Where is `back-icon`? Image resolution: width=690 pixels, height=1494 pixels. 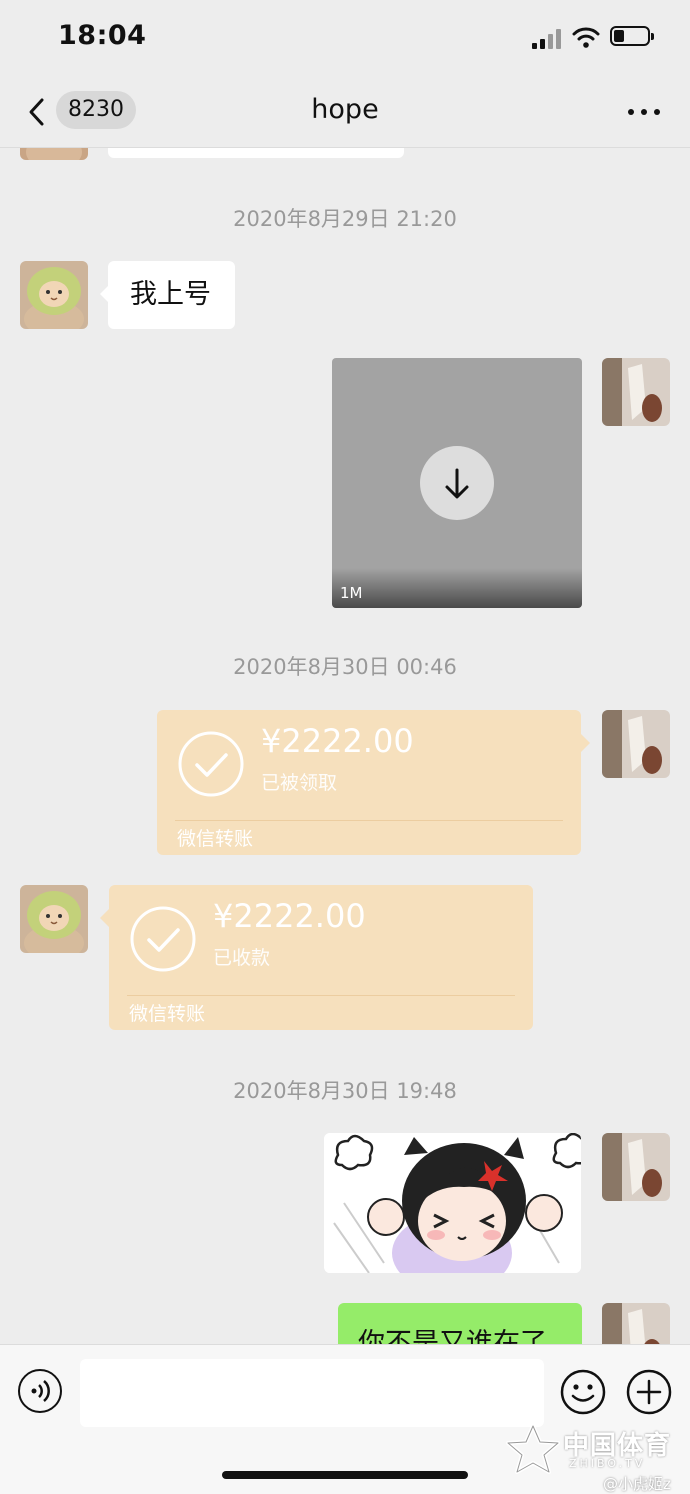
back-icon is located at coordinates (36, 112).